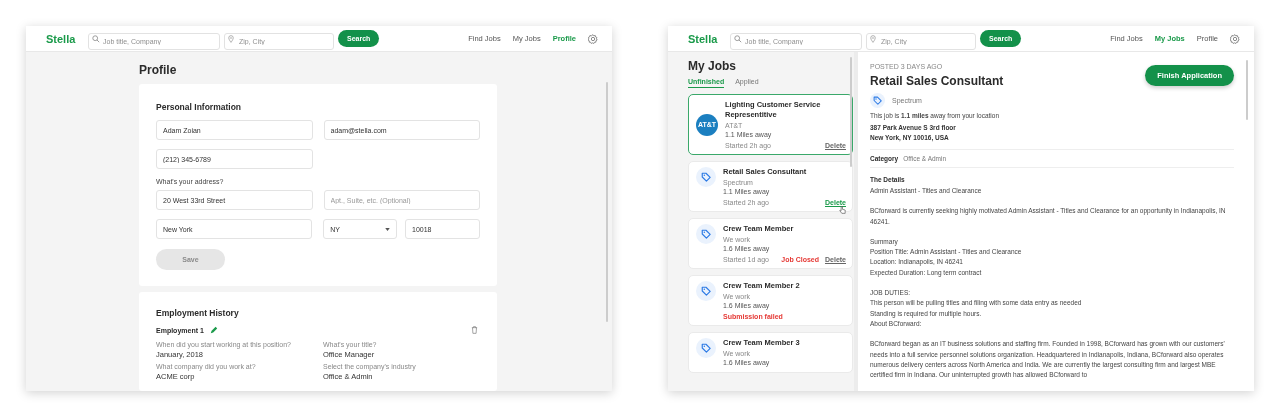 This screenshot has height=417, width=1280. What do you see at coordinates (474, 330) in the screenshot?
I see `trash-icon` at bounding box center [474, 330].